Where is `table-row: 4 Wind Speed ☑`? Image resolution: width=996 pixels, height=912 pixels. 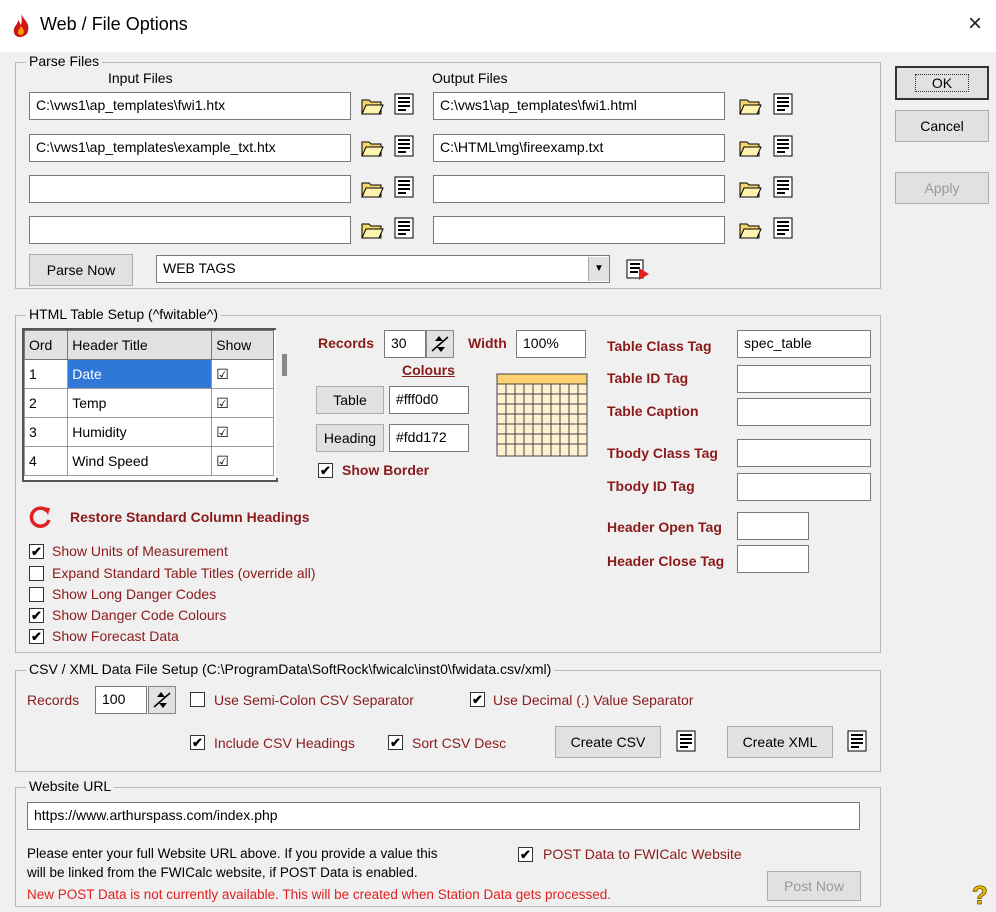 table-row: 4 Wind Speed ☑ is located at coordinates (149, 461).